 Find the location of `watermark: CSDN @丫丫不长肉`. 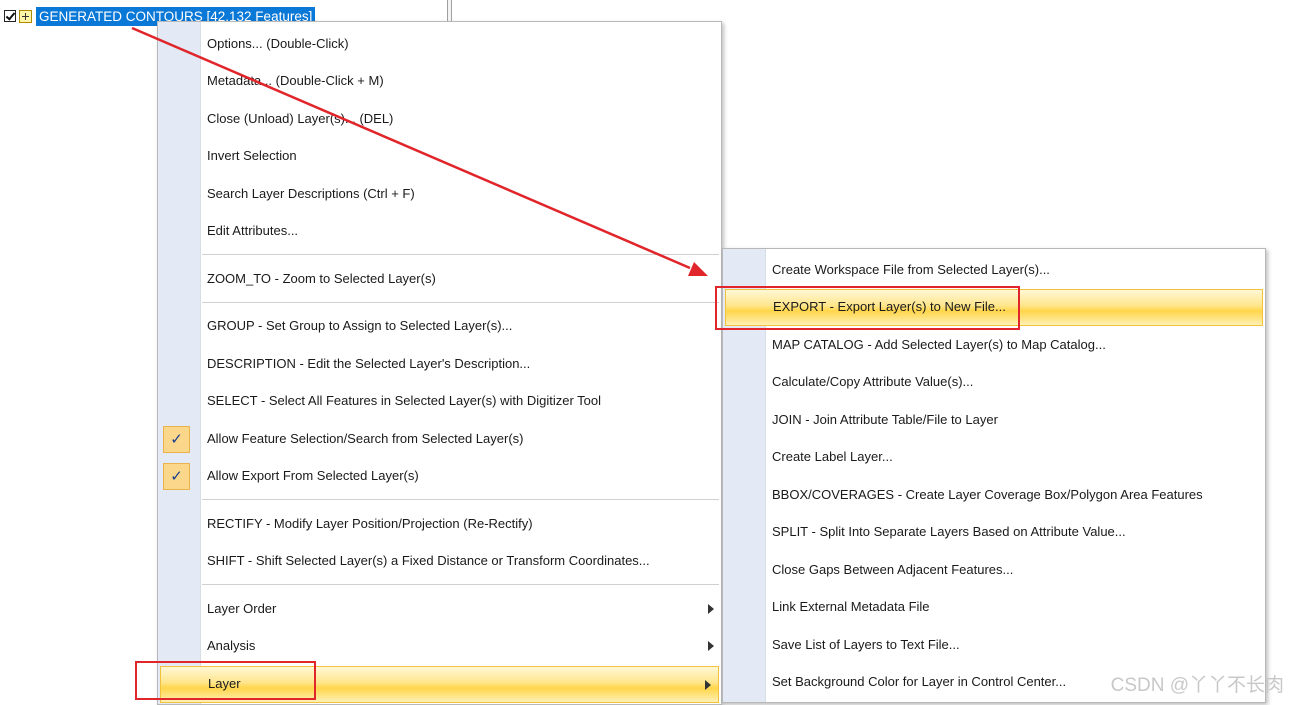

watermark: CSDN @丫丫不长肉 is located at coordinates (1197, 685).